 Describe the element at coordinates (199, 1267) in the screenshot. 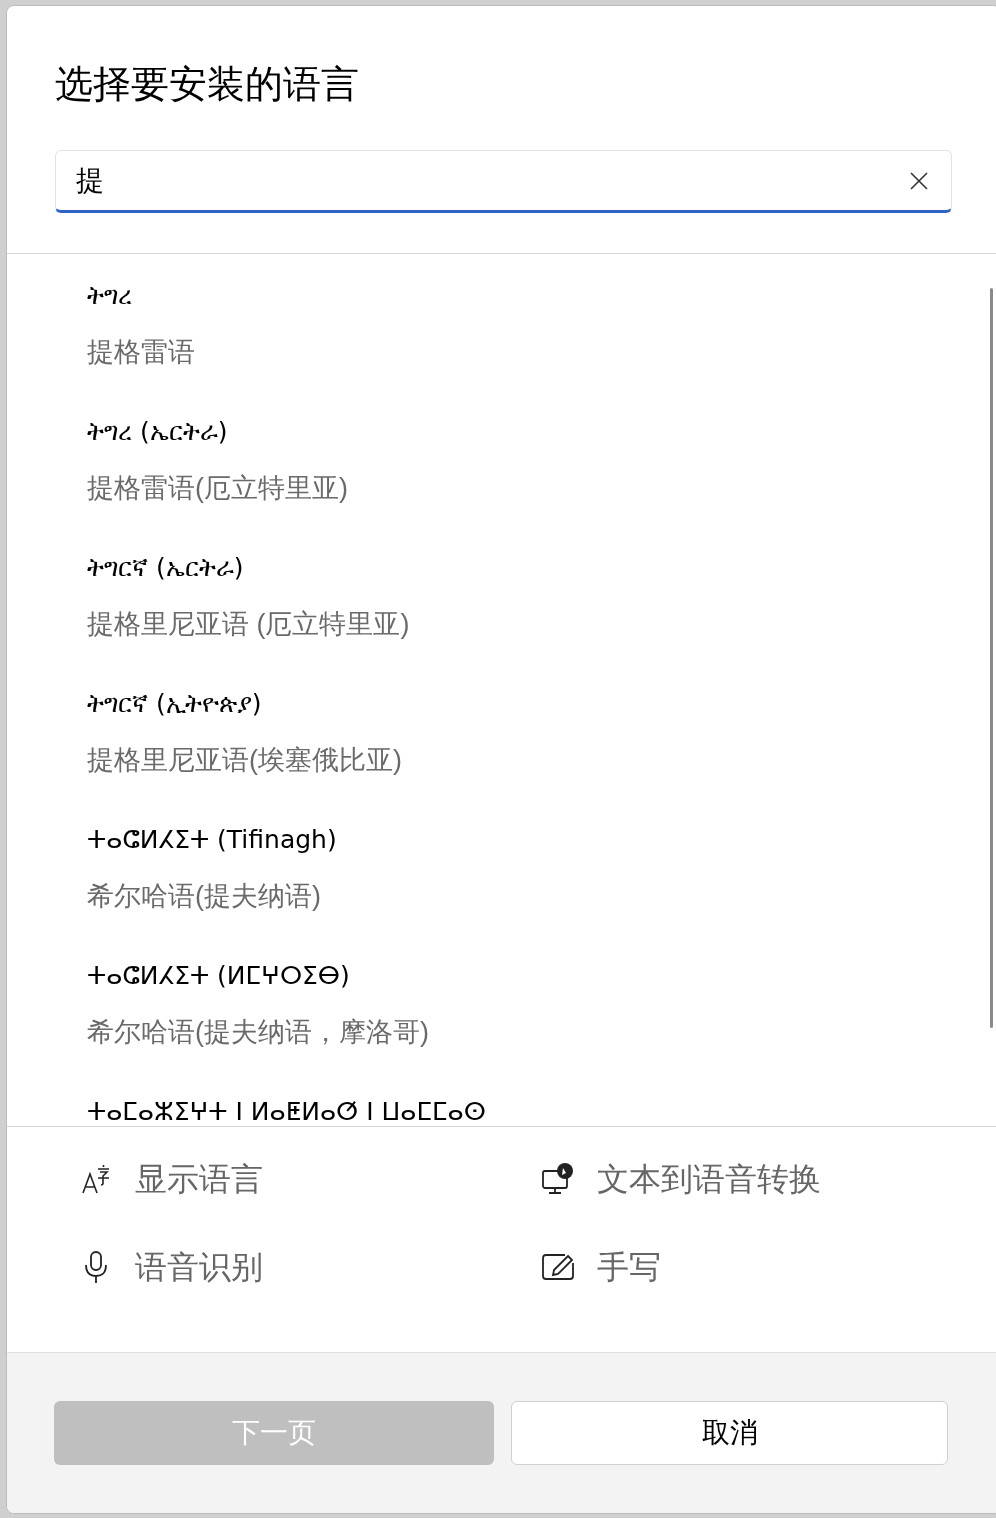

I see `feature-label: 语音识别` at that location.